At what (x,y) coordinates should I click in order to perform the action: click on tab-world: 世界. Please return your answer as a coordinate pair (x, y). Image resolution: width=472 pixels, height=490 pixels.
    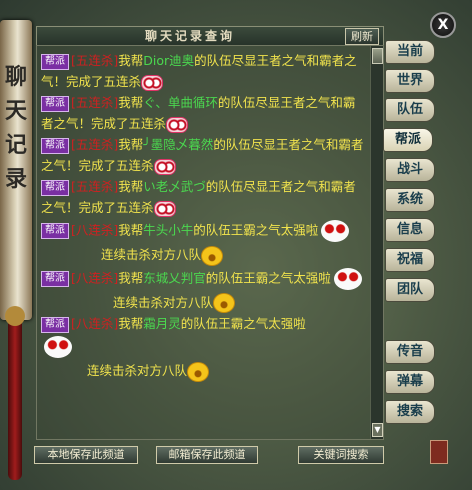
    Looking at the image, I should click on (410, 81).